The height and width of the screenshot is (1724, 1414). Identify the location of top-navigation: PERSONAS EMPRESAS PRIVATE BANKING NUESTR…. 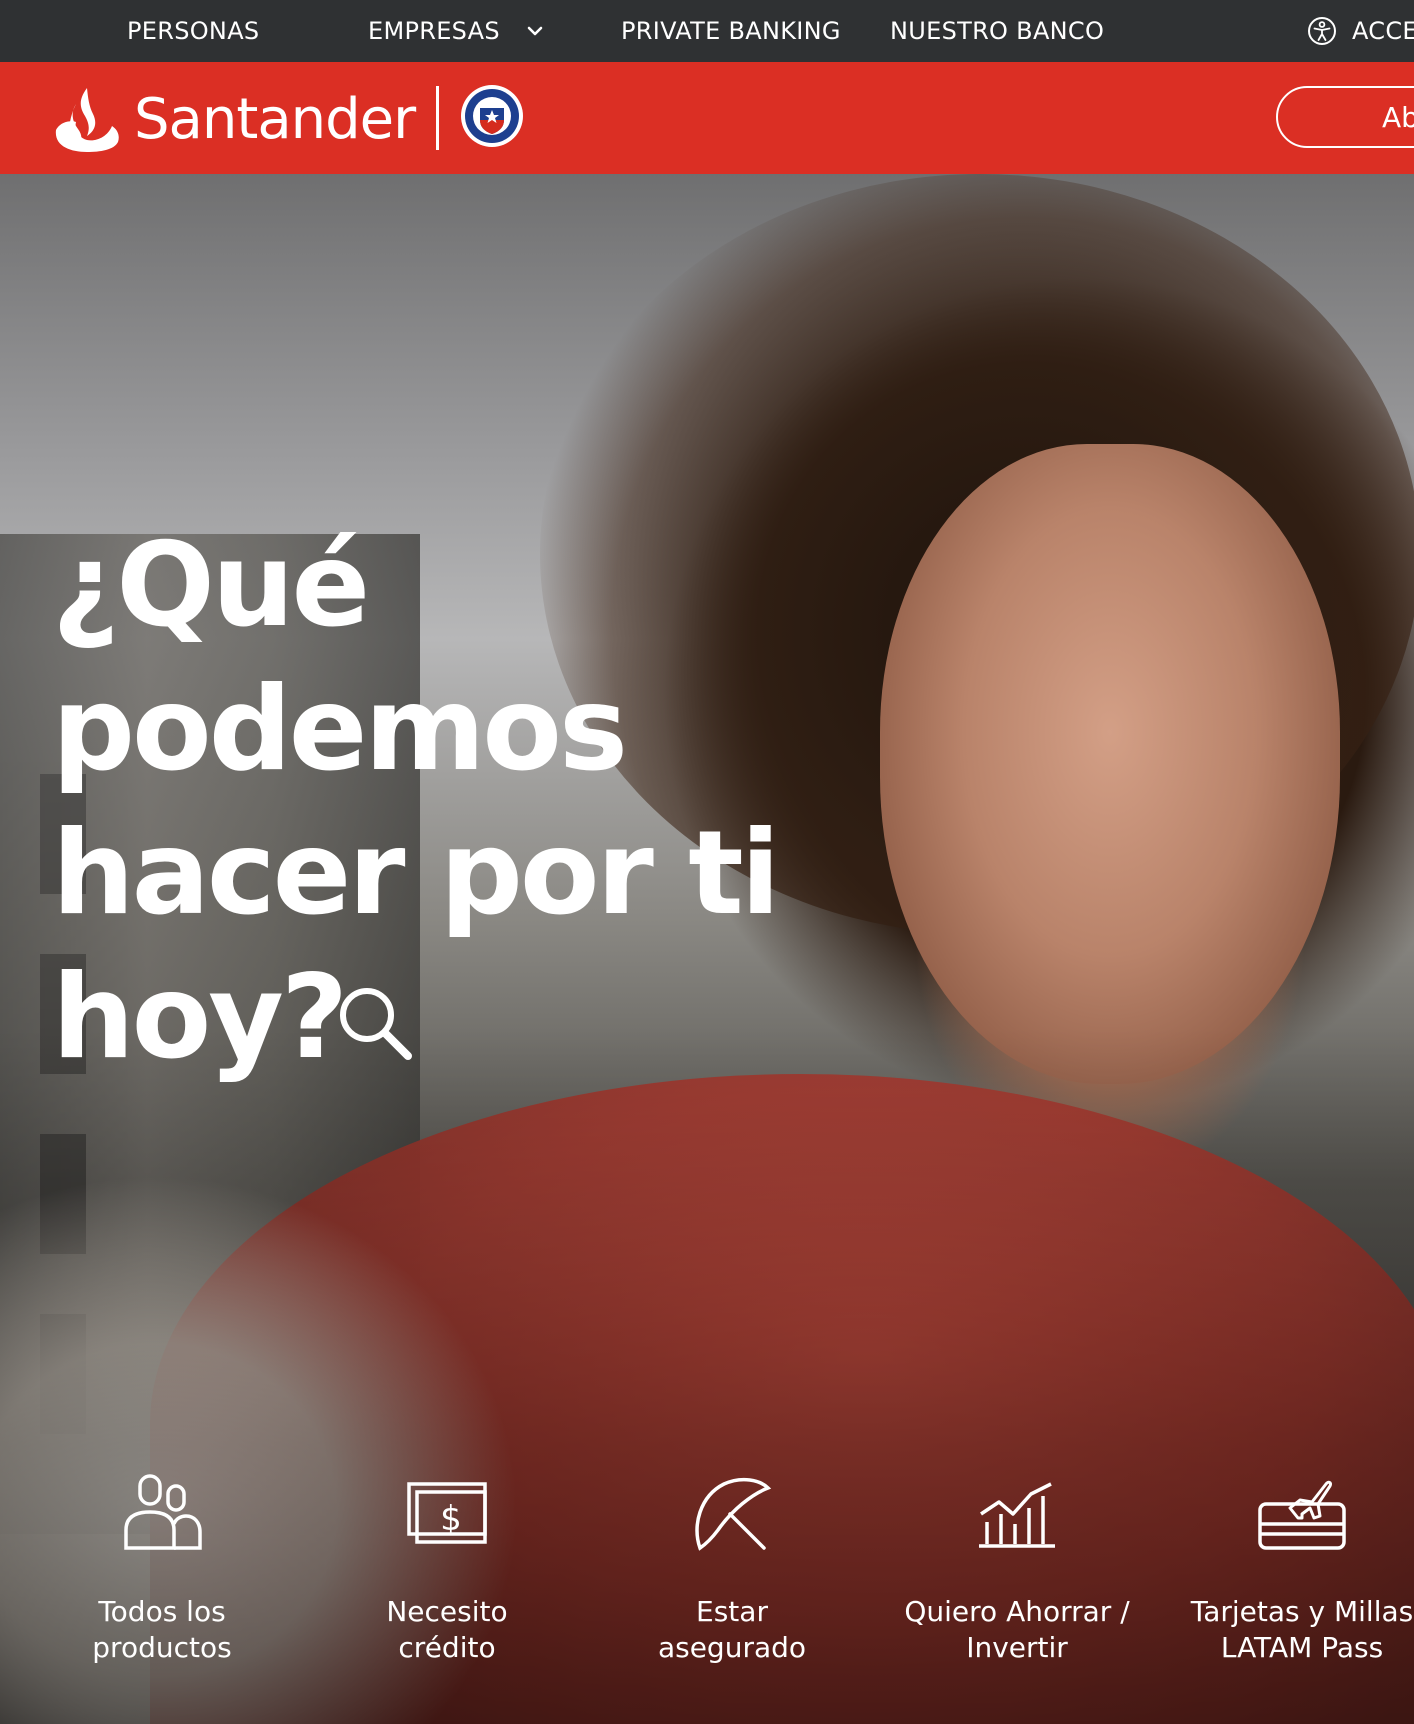
(707, 31).